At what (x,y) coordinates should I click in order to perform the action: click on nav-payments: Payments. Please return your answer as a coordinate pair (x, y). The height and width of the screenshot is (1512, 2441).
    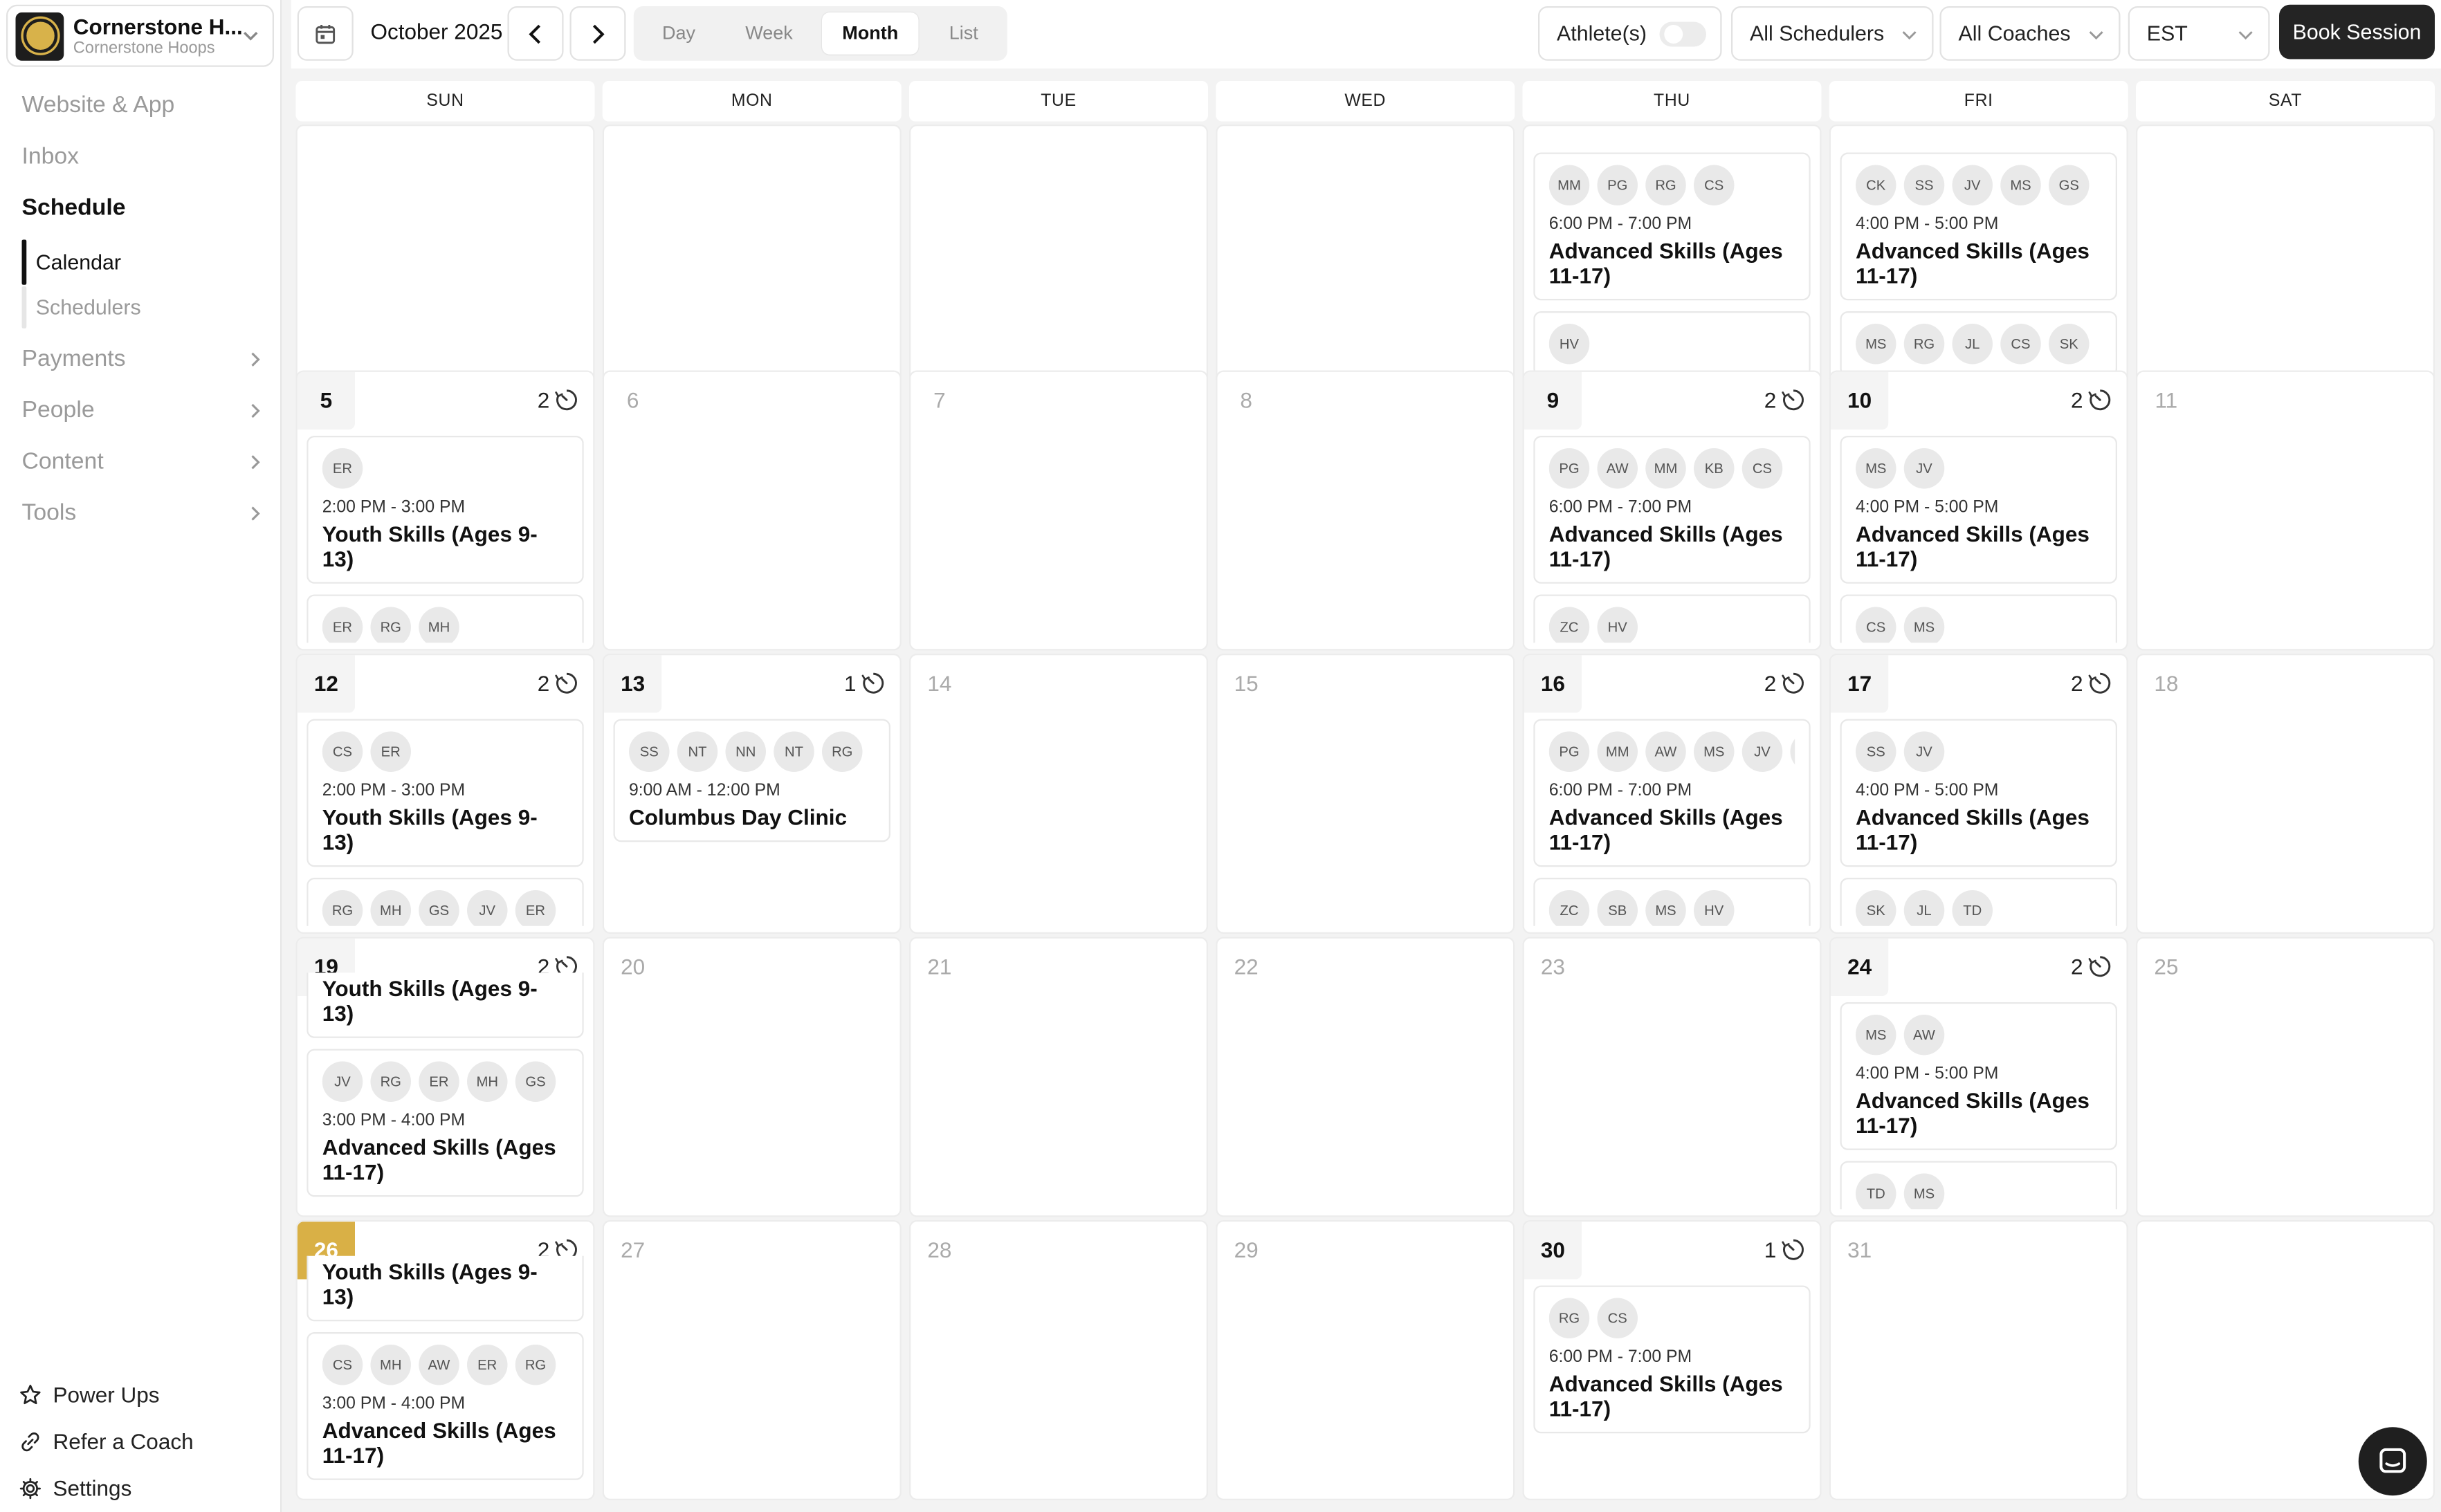
    Looking at the image, I should click on (145, 359).